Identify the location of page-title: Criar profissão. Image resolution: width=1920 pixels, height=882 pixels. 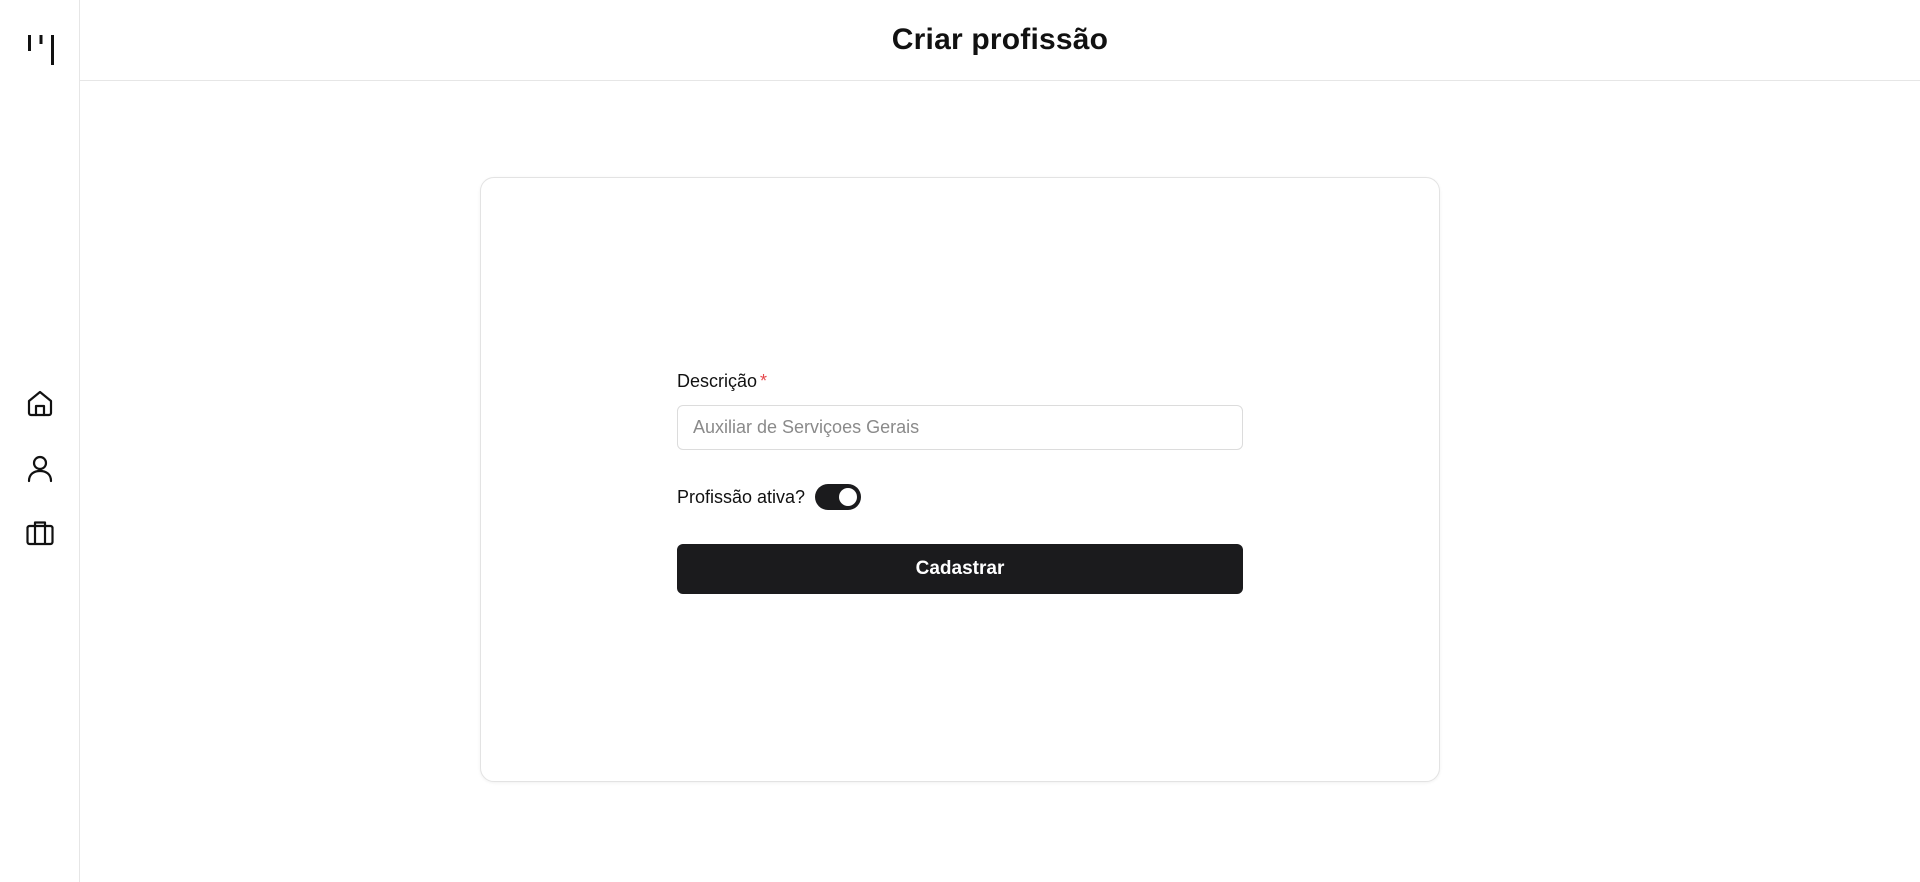
(1000, 39).